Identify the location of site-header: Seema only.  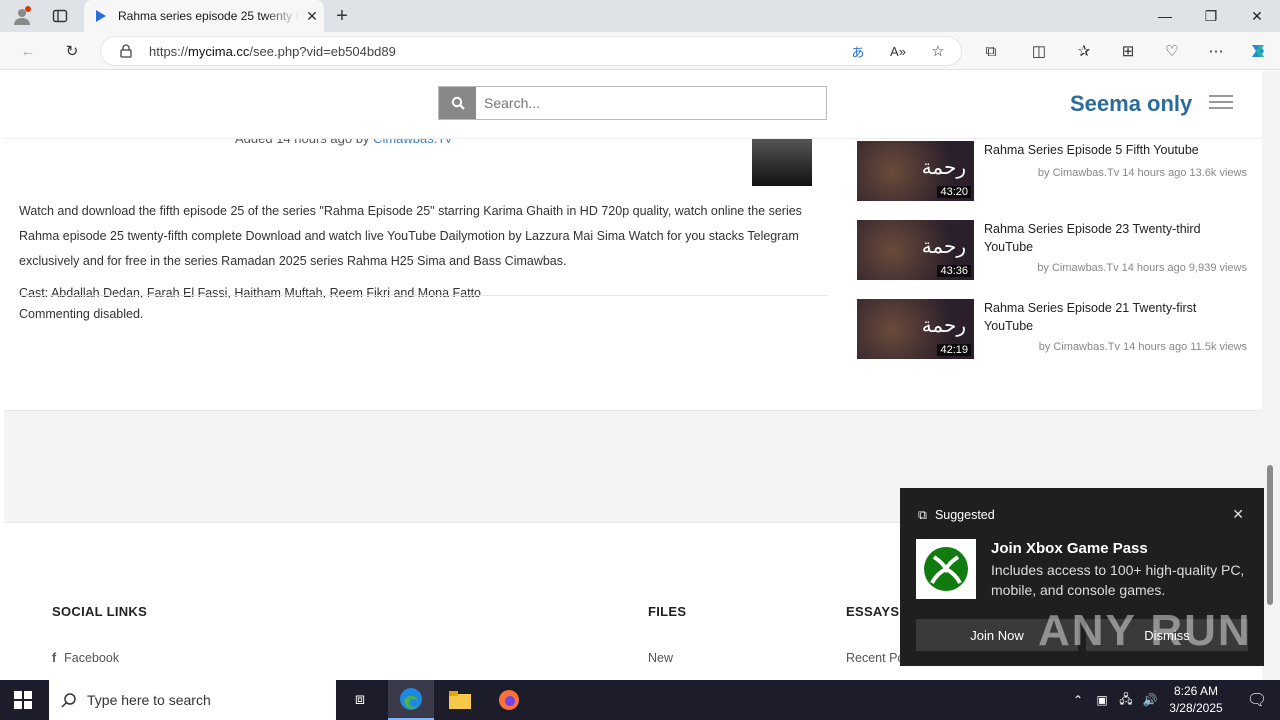
(633, 105).